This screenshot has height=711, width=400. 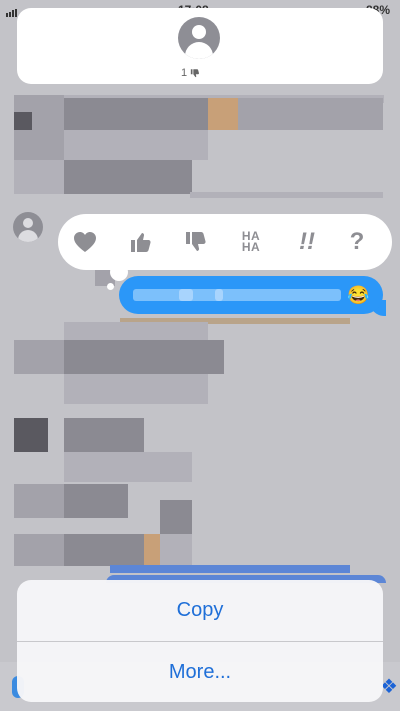 I want to click on haha-icon: HA HA, so click(x=251, y=241).